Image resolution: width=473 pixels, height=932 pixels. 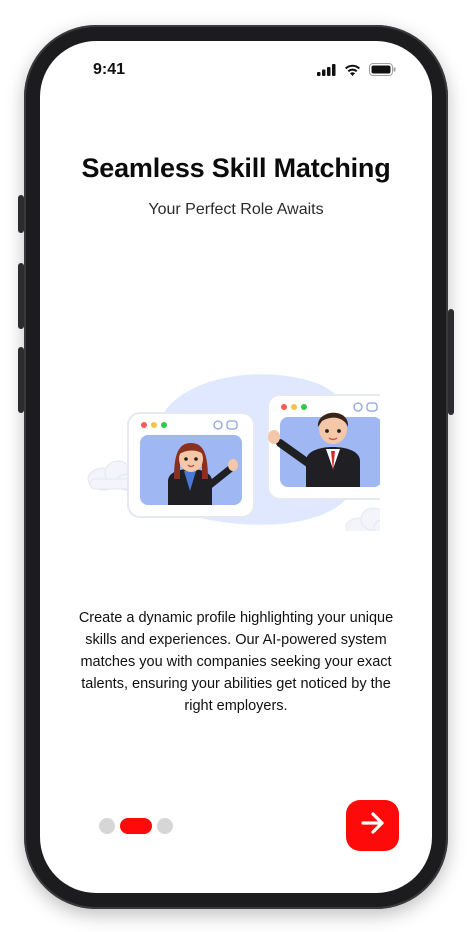 I want to click on battery-icon, so click(x=382, y=72).